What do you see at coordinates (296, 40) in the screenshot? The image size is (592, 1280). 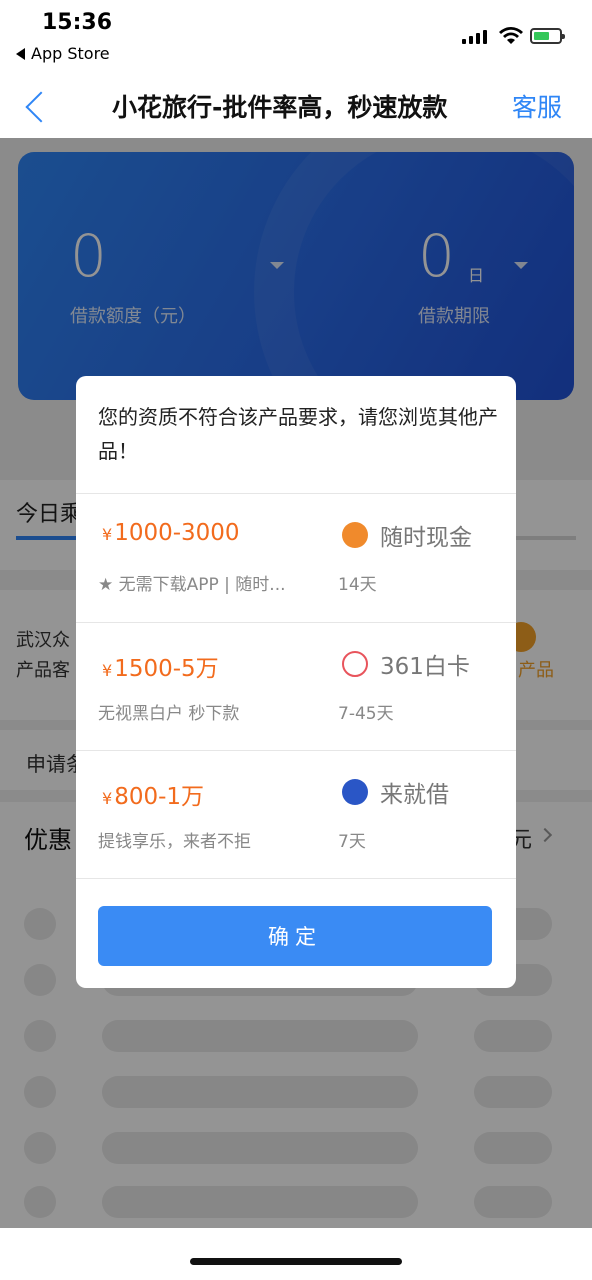 I see `status-bar: 15:36 App Store` at bounding box center [296, 40].